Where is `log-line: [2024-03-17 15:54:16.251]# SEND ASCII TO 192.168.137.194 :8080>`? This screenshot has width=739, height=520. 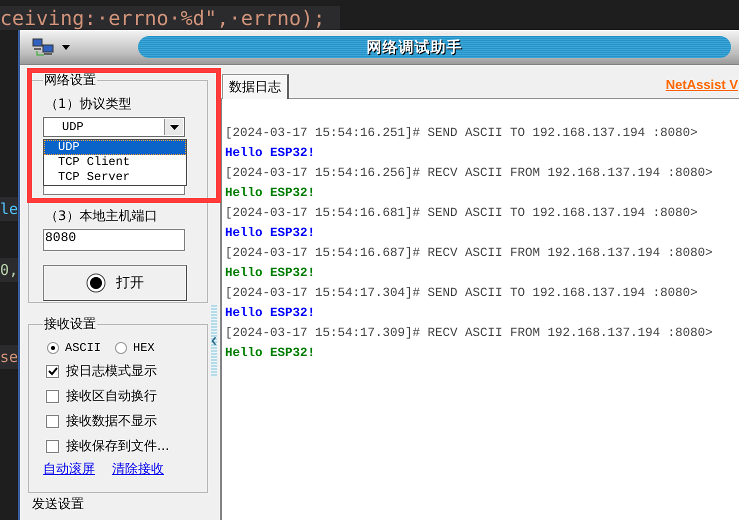
log-line: [2024-03-17 15:54:16.251]# SEND ASCII TO 192.168.137.194 :8080> is located at coordinates (462, 133).